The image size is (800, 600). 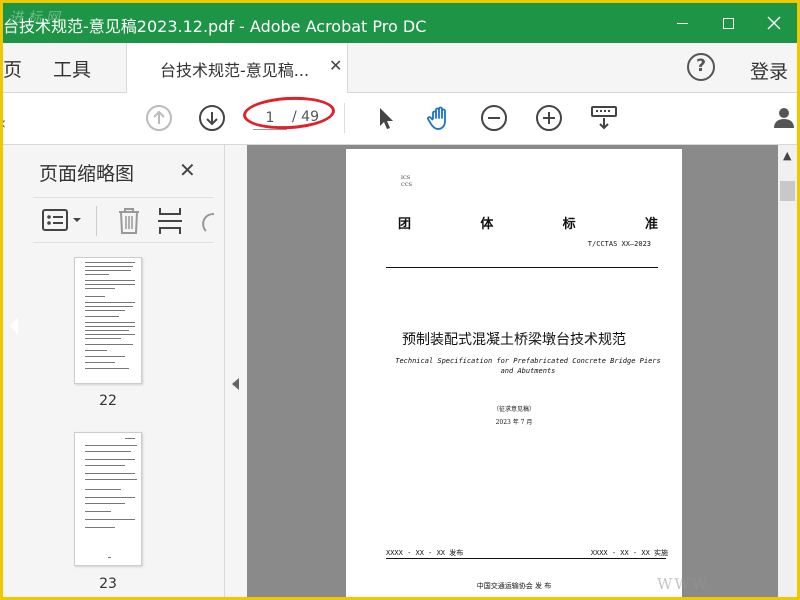 I want to click on footer-rule, so click(x=526, y=558).